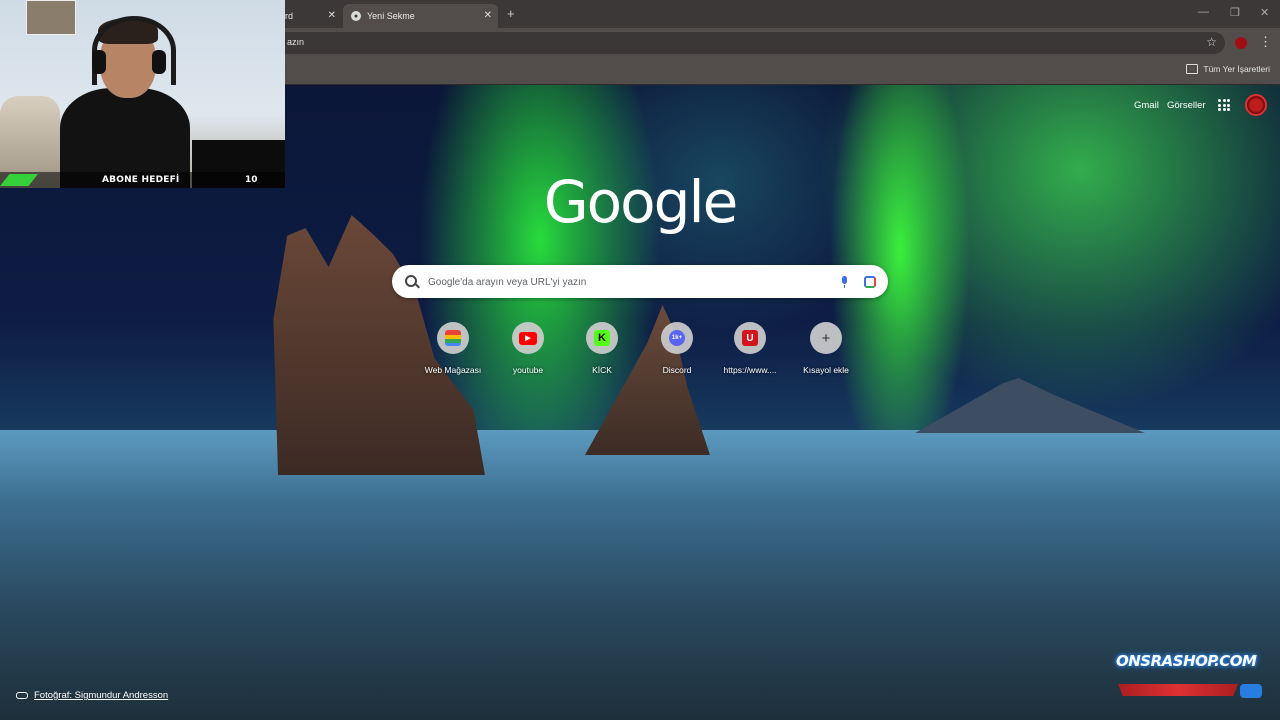  I want to click on google-lens-icon, so click(870, 282).